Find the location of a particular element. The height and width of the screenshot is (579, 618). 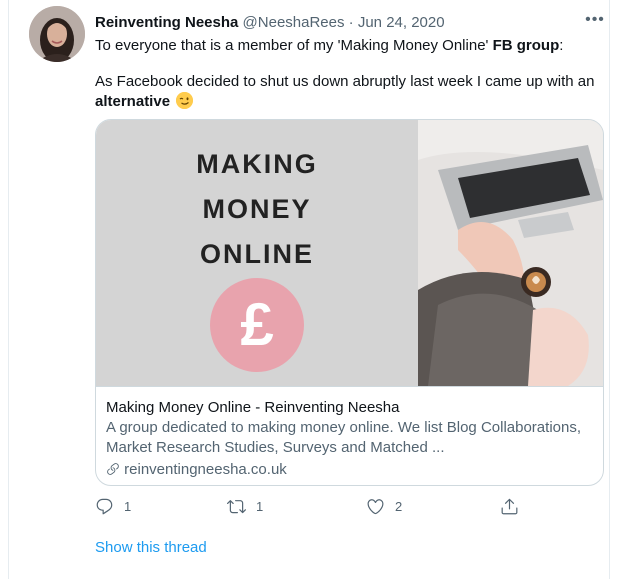

card-domain-text: reinventingneesha.co.uk is located at coordinates (205, 469).